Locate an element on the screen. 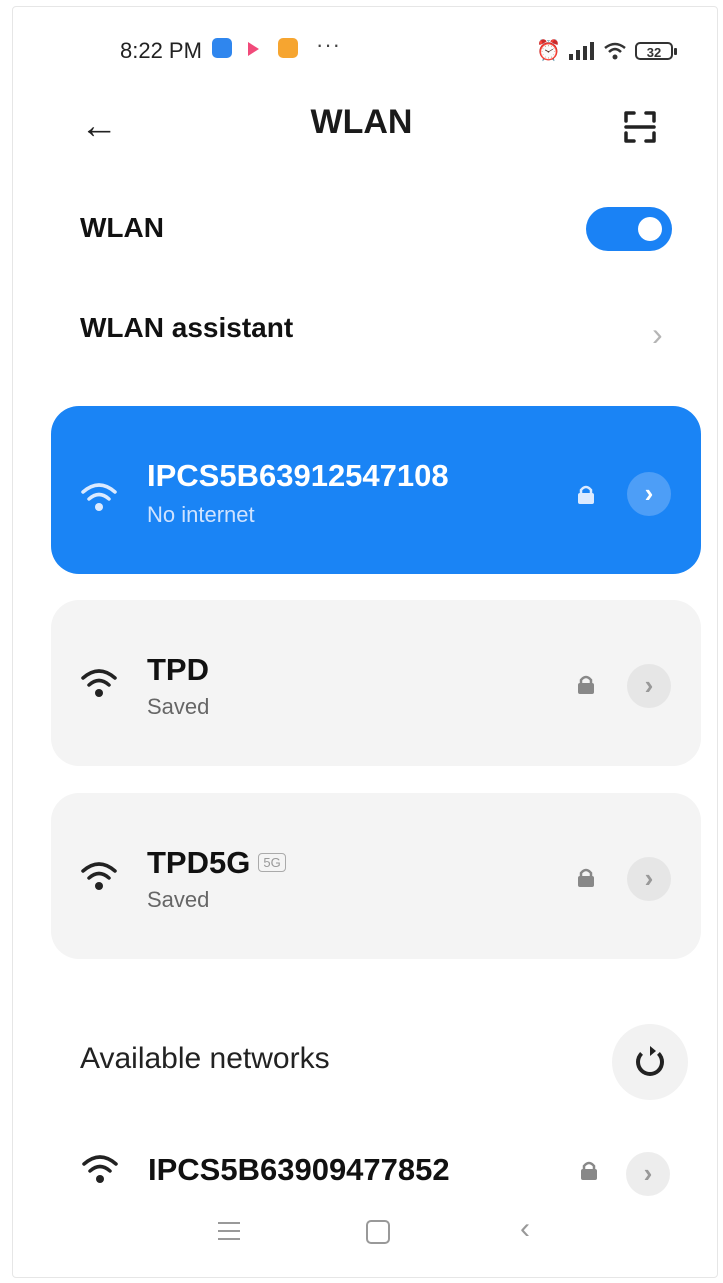  toggle-knob is located at coordinates (650, 229).